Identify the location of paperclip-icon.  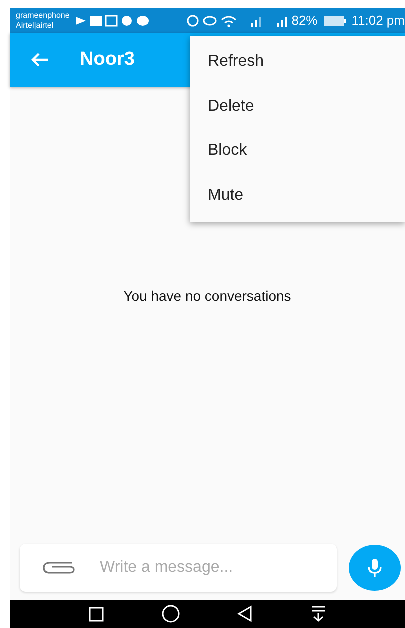
(59, 568).